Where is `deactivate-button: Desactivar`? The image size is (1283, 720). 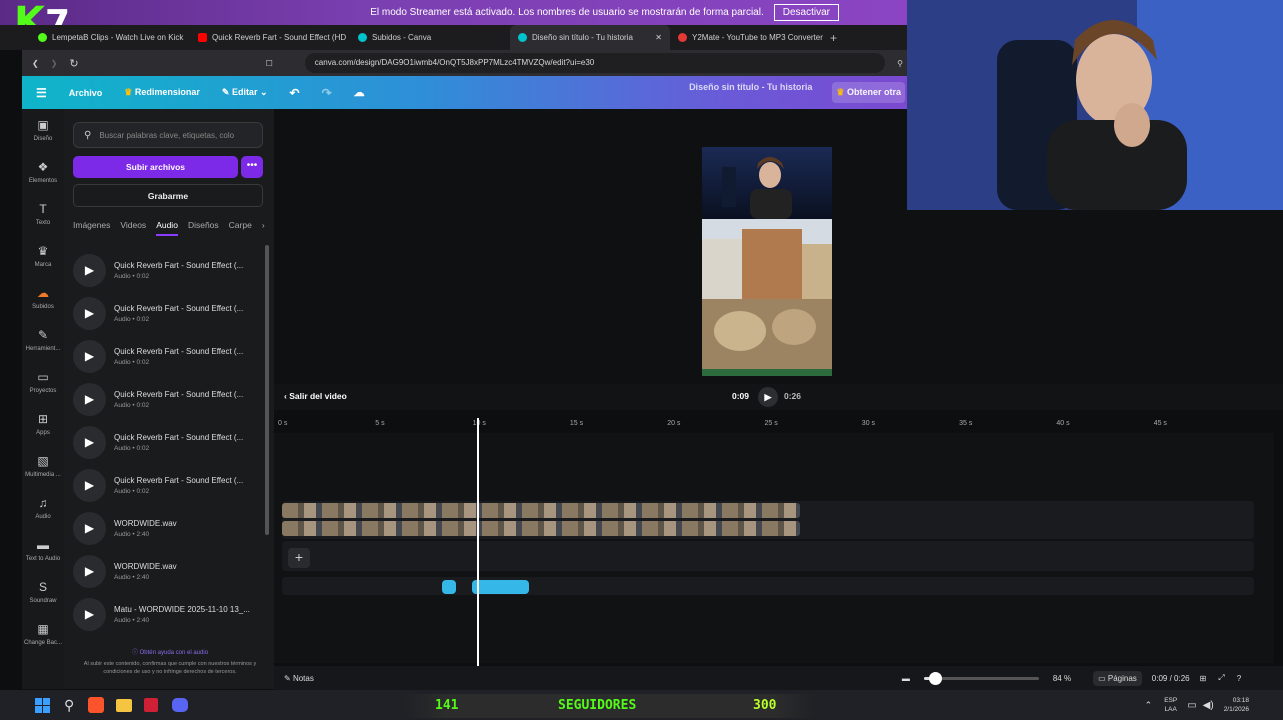 deactivate-button: Desactivar is located at coordinates (806, 12).